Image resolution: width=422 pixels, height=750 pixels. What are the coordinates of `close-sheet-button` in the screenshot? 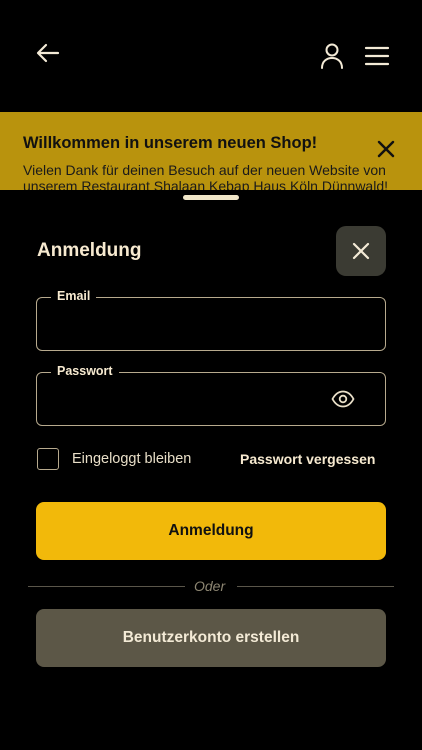 It's located at (361, 251).